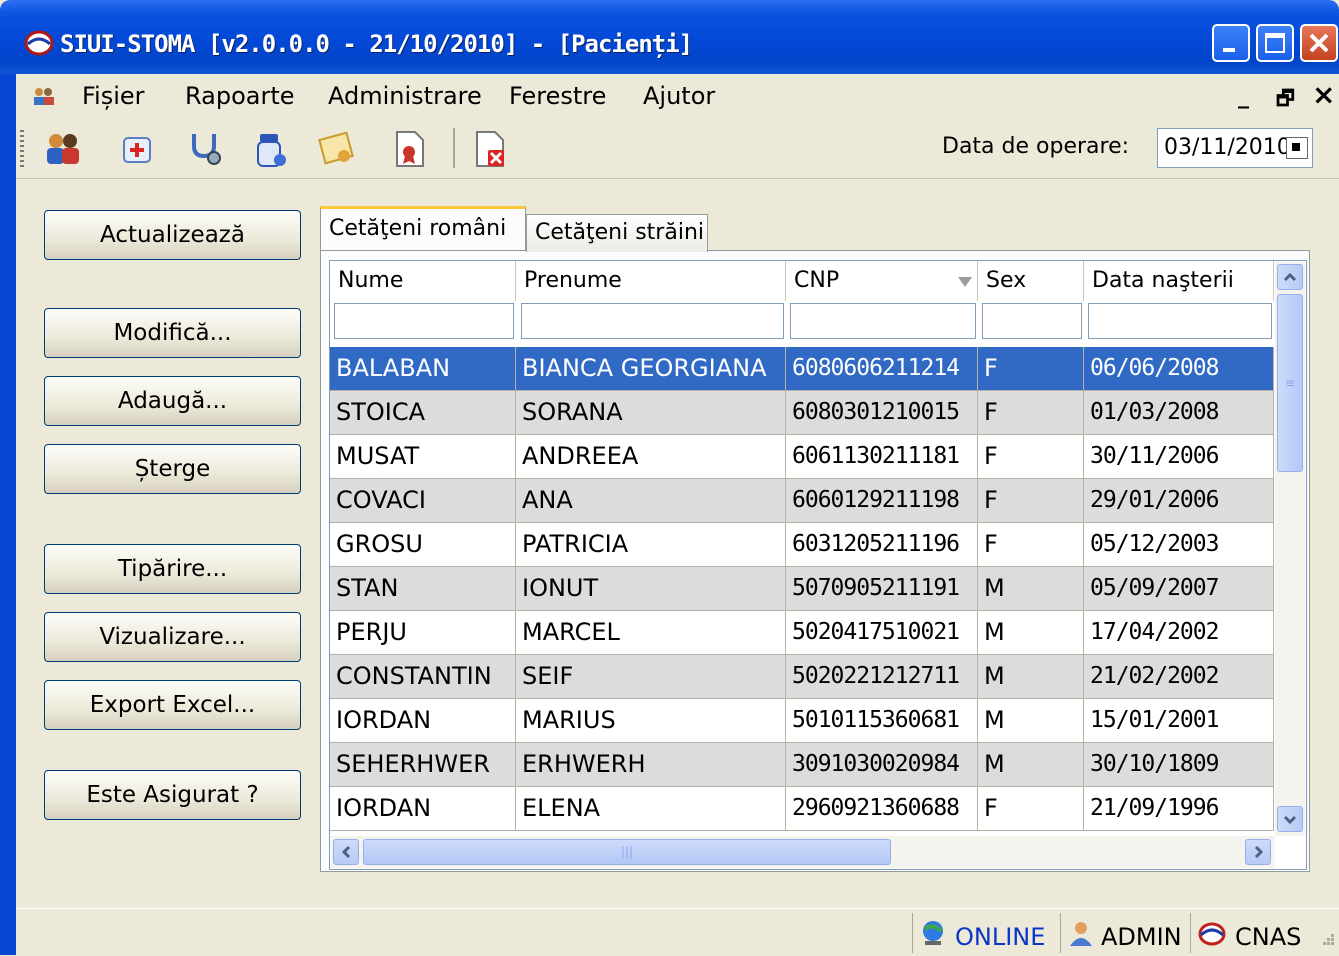 The height and width of the screenshot is (956, 1339). I want to click on tab-foreign-citizens: Cetăţeni străini, so click(617, 233).